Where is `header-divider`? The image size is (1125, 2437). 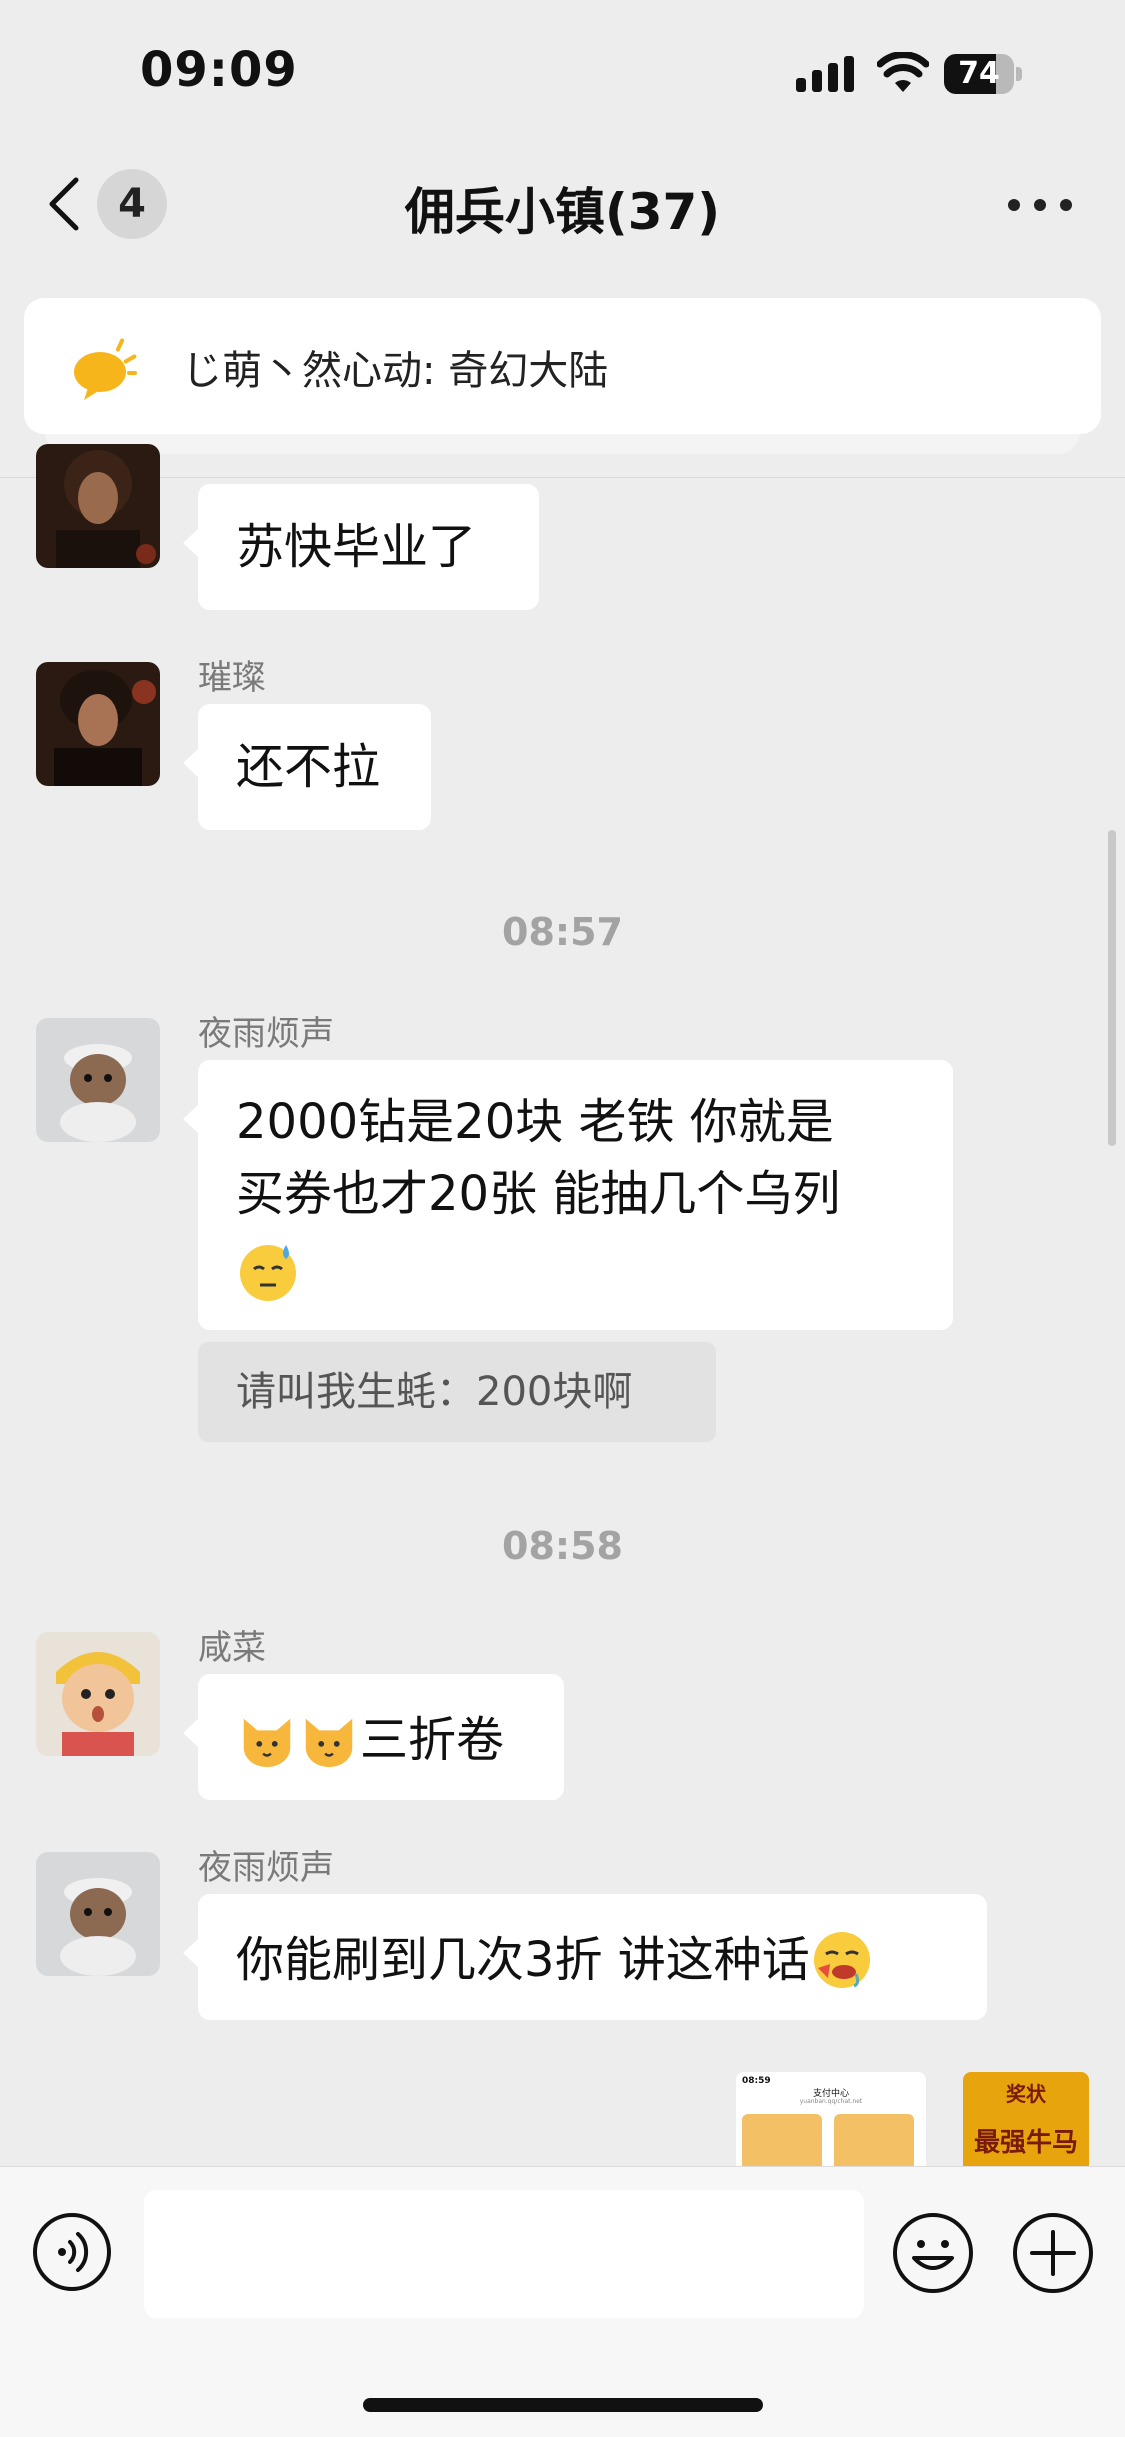
header-divider is located at coordinates (562, 477).